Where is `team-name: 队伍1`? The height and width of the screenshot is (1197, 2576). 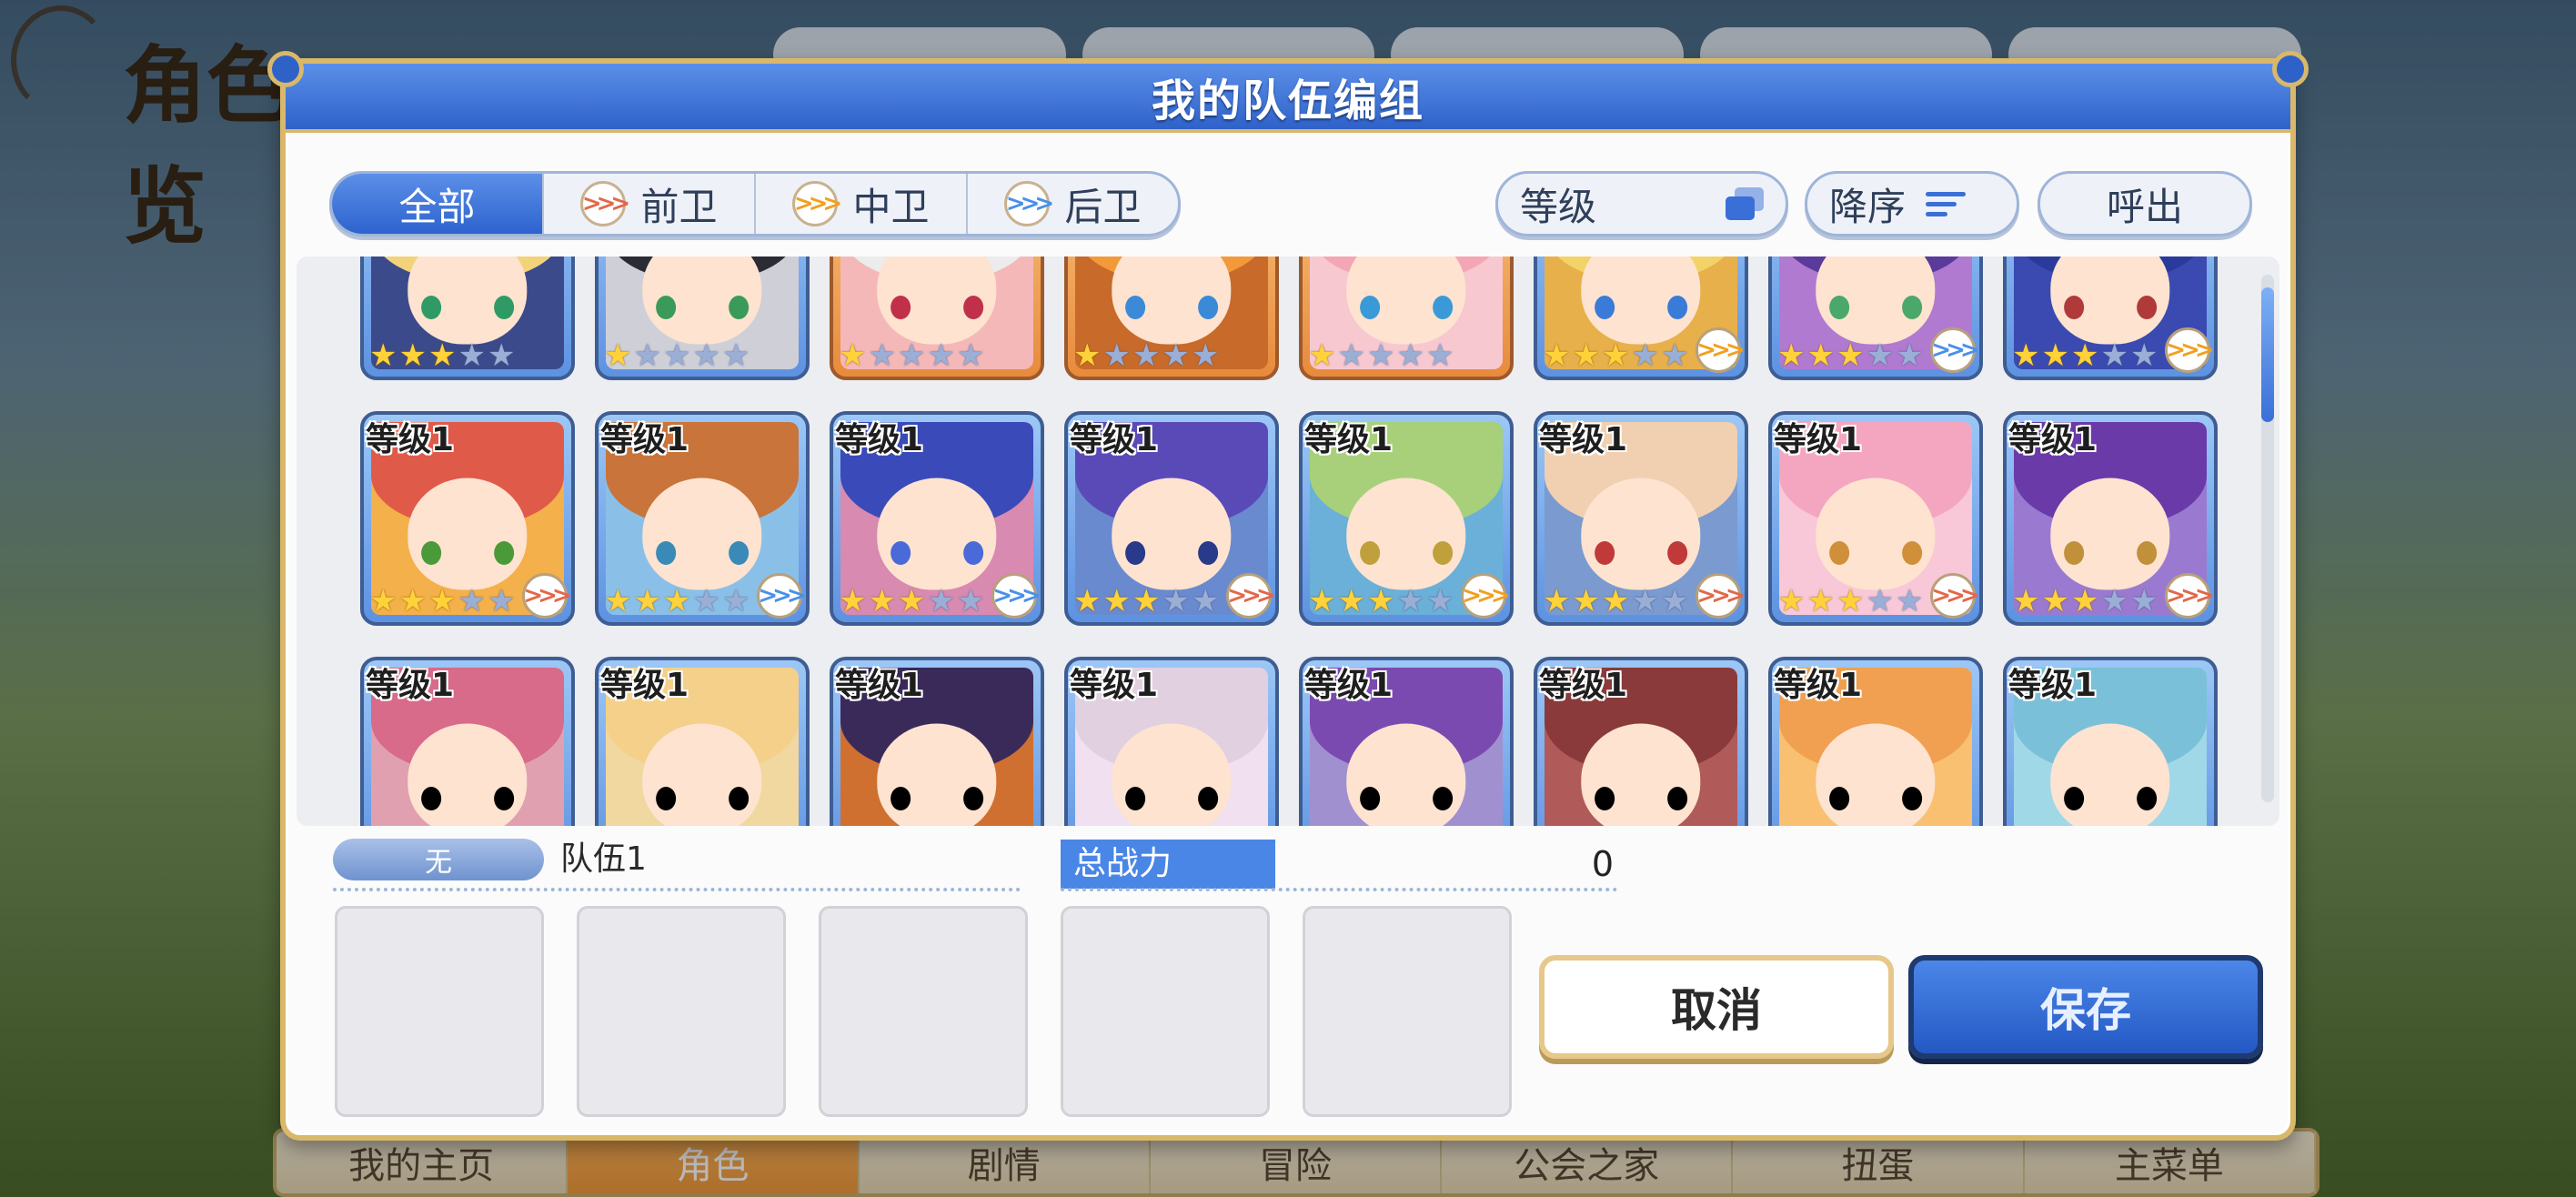 team-name: 队伍1 is located at coordinates (603, 859).